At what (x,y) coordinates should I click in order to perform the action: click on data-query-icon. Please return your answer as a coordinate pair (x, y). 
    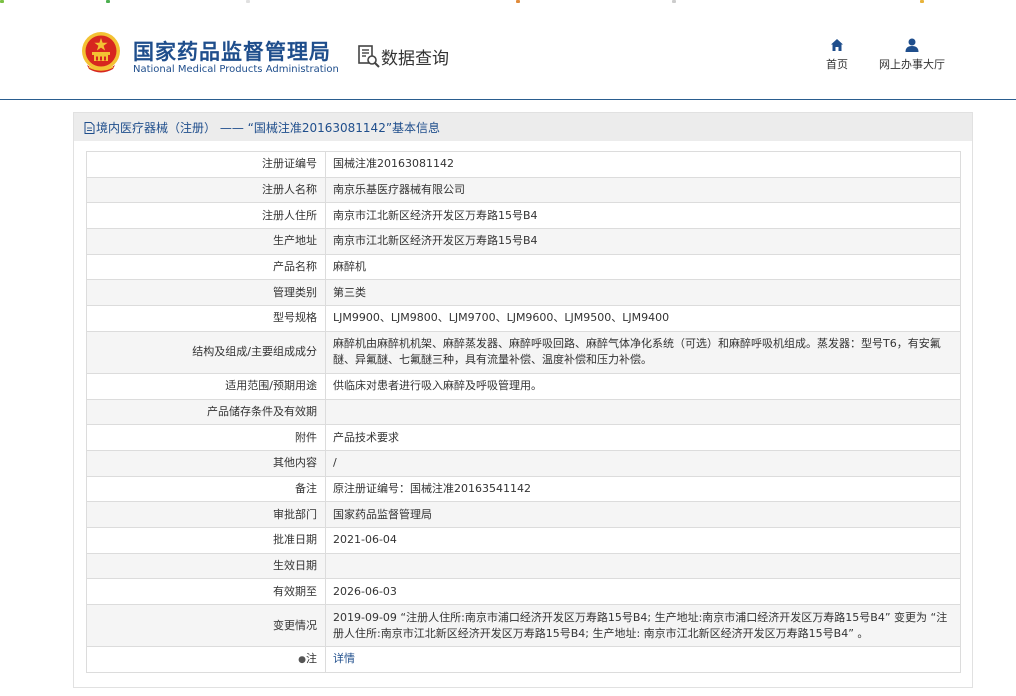
    Looking at the image, I should click on (369, 56).